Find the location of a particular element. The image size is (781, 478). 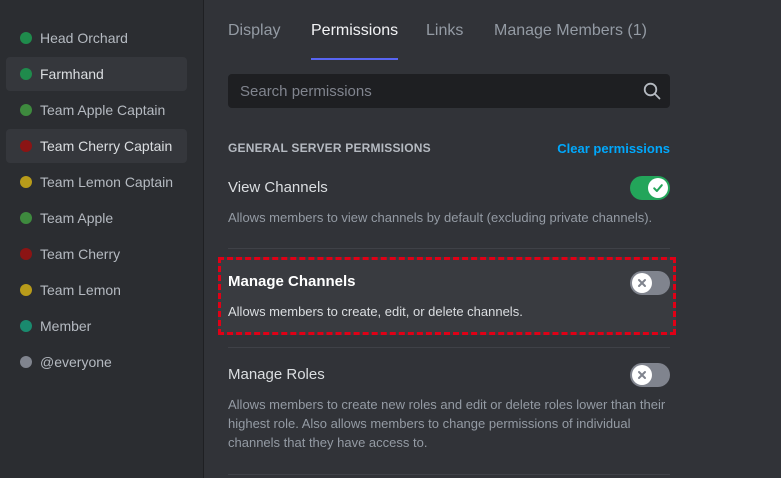

search-bar is located at coordinates (449, 91).